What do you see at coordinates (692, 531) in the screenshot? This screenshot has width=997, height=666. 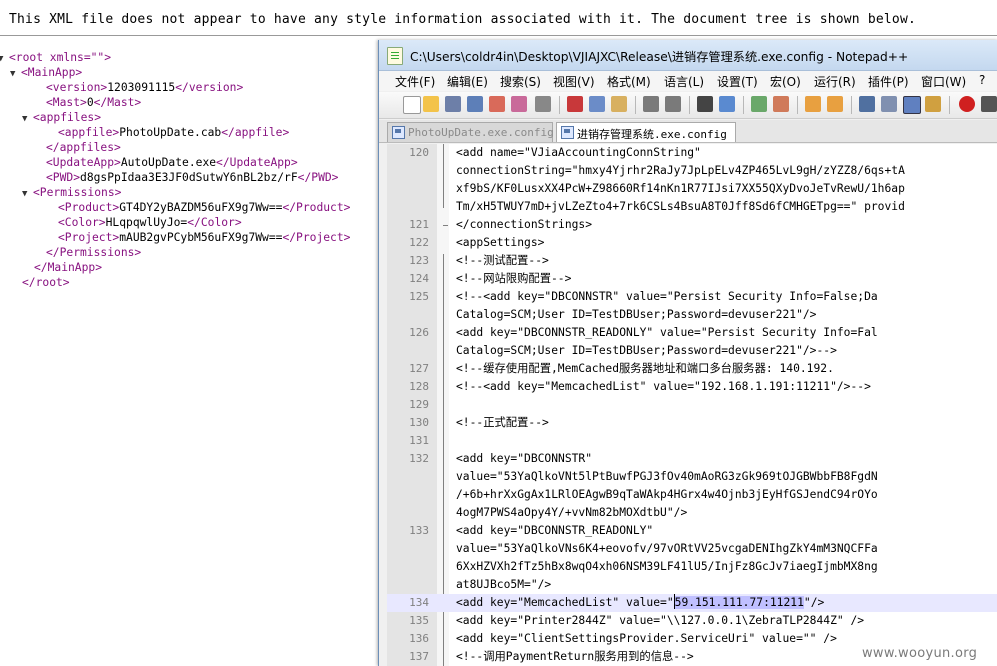 I see `code-line: 133 <add key="DBCONNSTR_READONLY"` at bounding box center [692, 531].